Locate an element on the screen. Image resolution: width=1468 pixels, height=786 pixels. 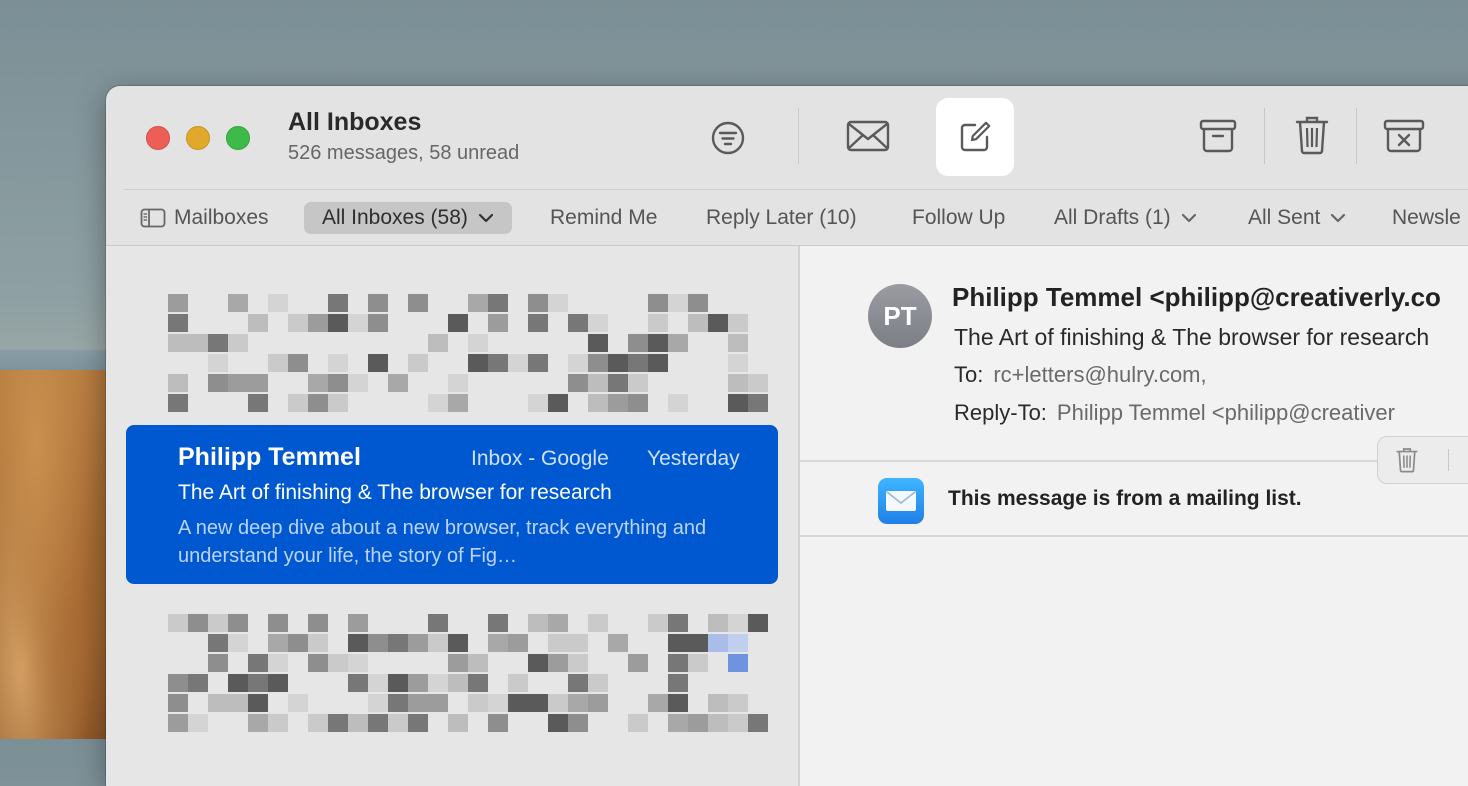
junk-button is located at coordinates (1404, 136).